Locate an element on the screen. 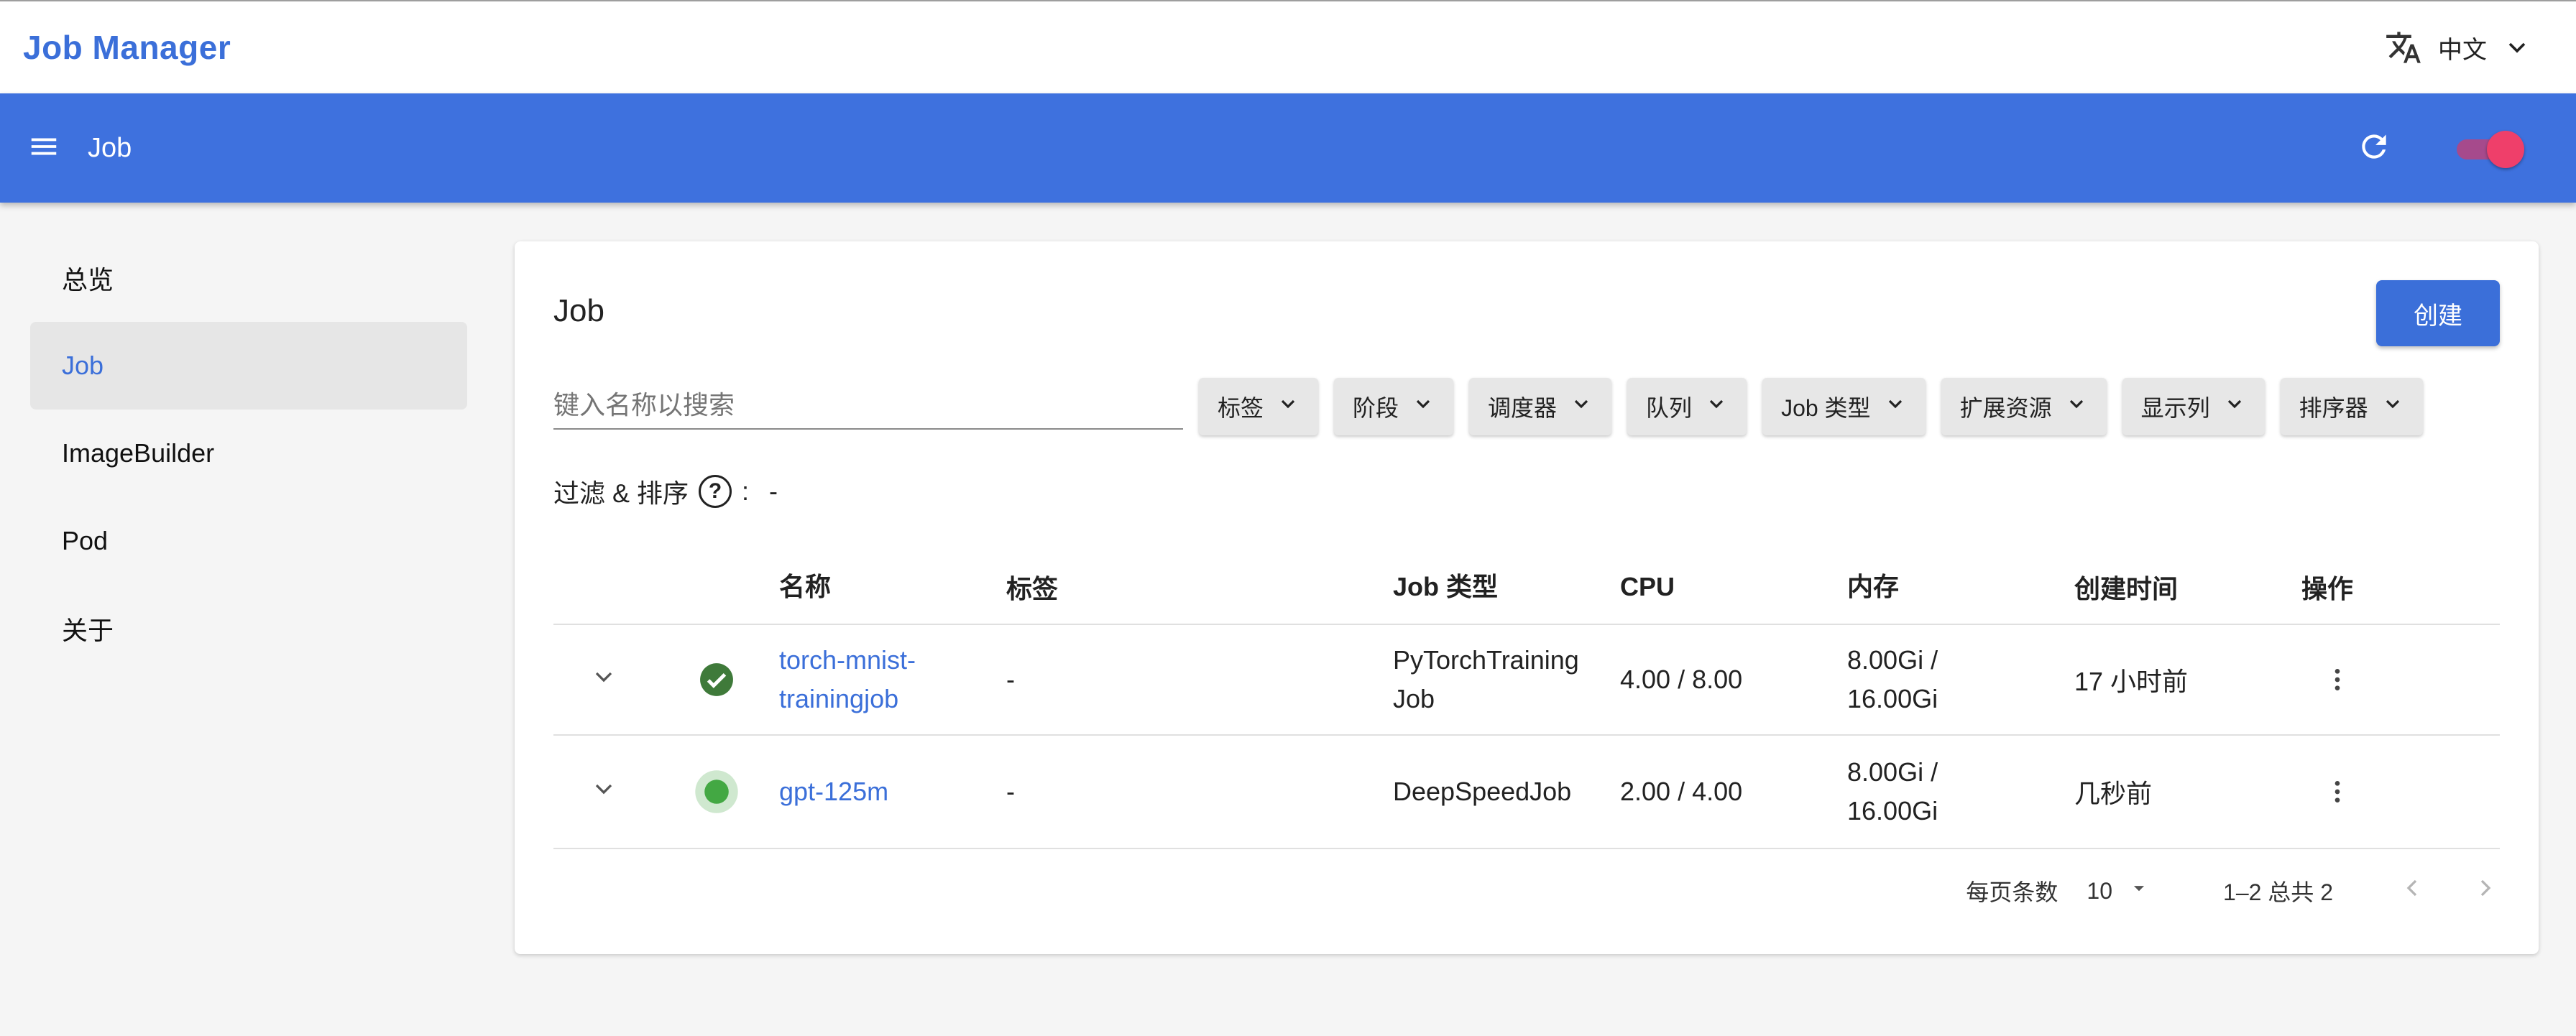 This screenshot has width=2576, height=1036. filter-sorter-button: 排序器 is located at coordinates (2351, 406).